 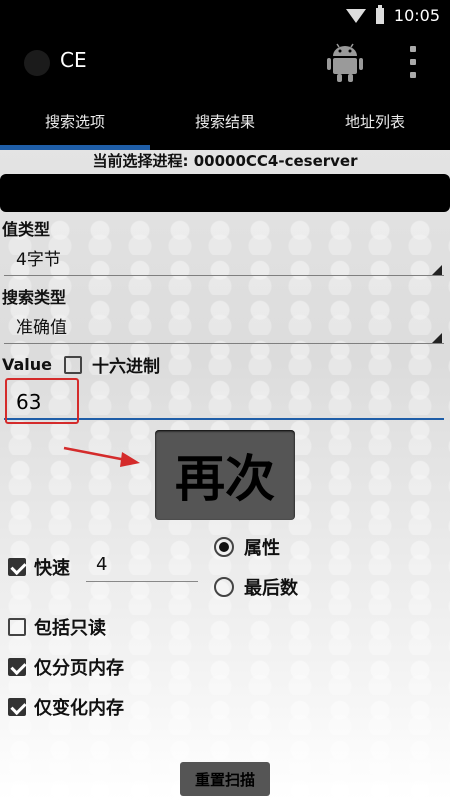 I want to click on highlight-box, so click(x=42, y=401).